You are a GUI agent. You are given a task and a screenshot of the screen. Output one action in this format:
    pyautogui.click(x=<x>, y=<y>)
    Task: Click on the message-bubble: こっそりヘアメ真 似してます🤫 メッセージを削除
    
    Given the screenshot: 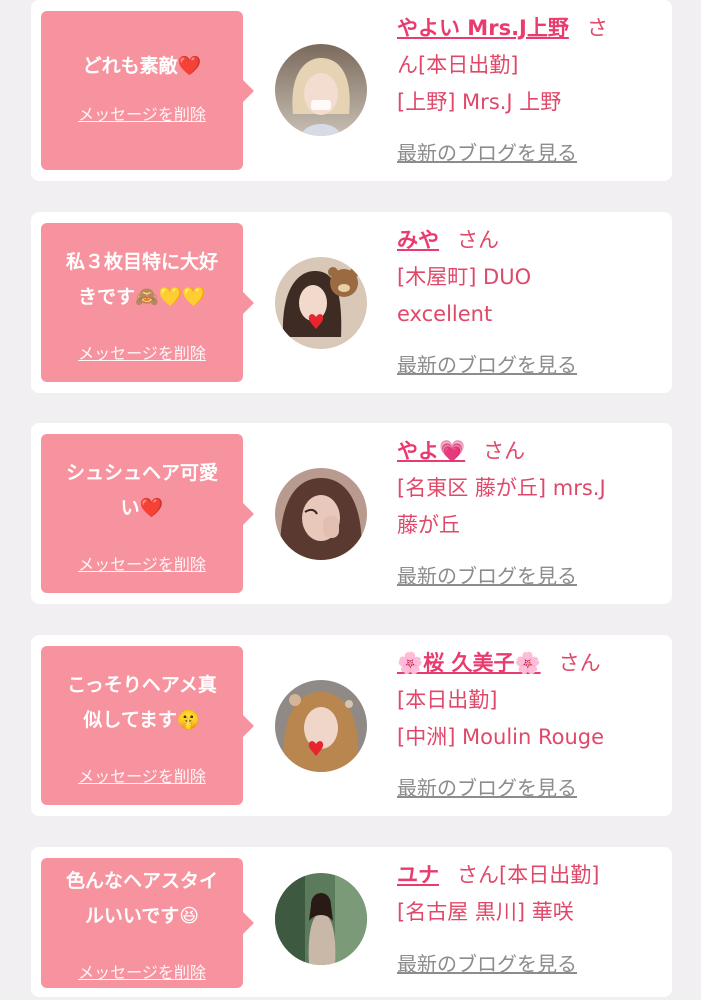 What is the action you would take?
    pyautogui.click(x=147, y=725)
    